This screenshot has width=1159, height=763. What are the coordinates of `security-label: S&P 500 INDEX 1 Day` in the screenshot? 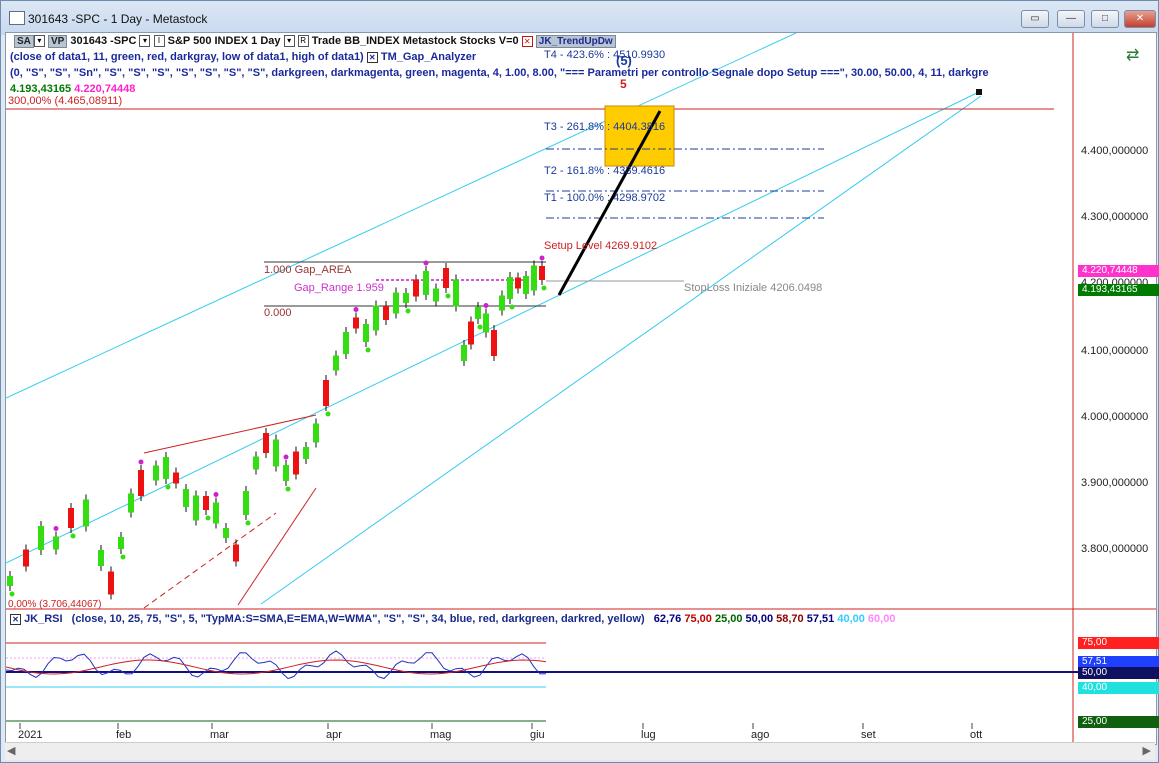 It's located at (224, 41).